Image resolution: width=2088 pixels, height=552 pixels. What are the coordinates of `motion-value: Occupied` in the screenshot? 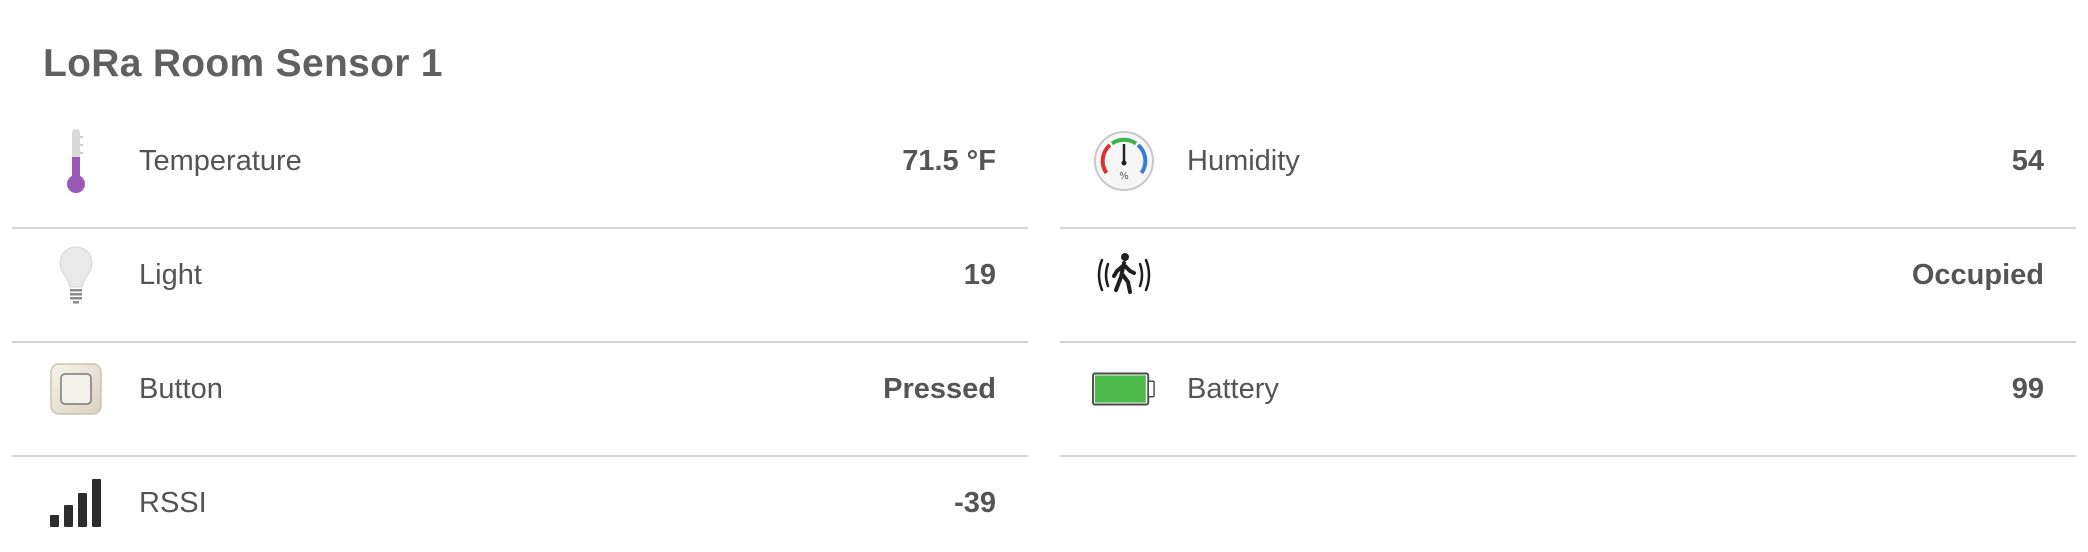 It's located at (1977, 275).